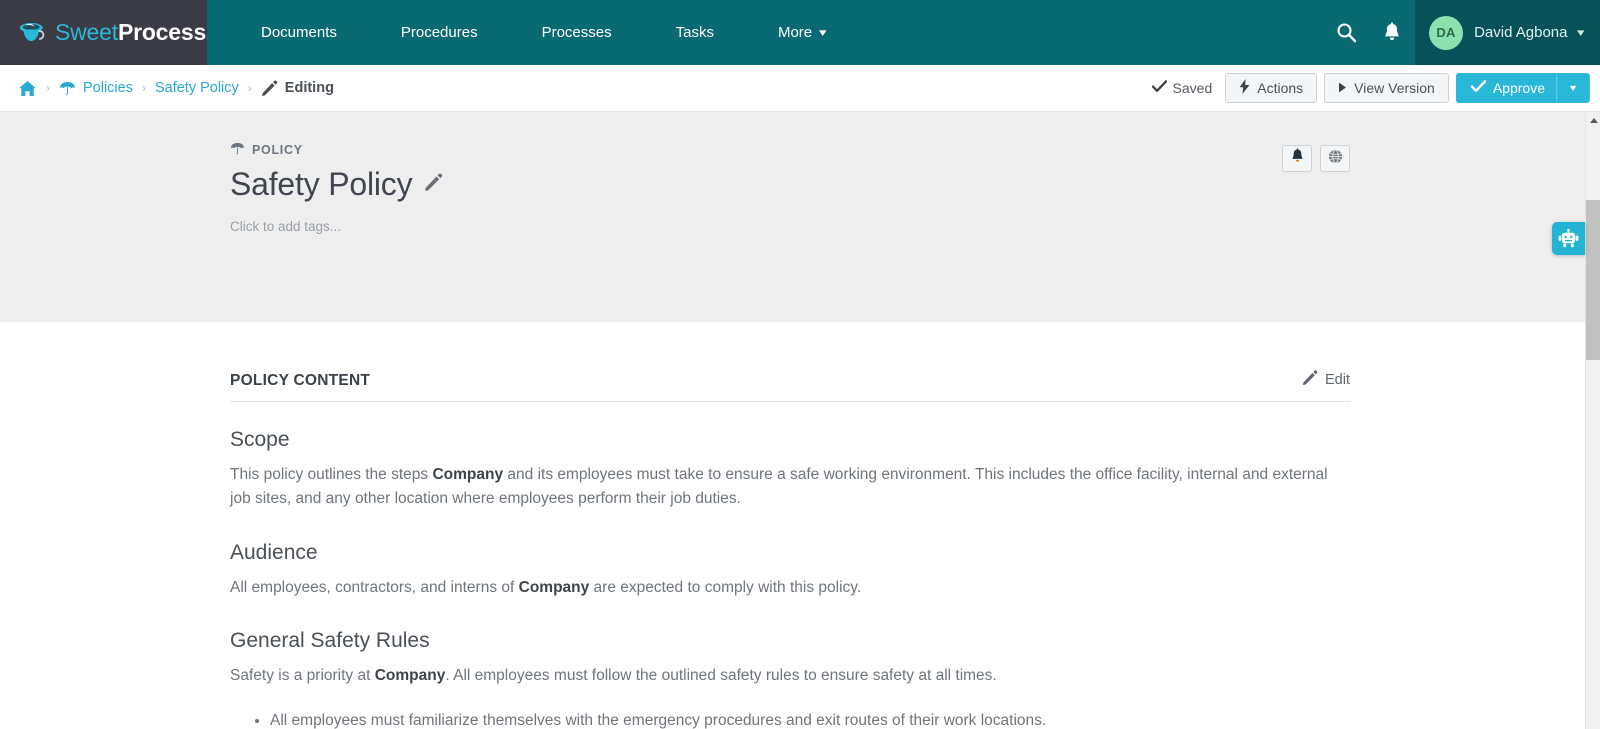  What do you see at coordinates (309, 88) in the screenshot?
I see `breadcrumb-item-label: Editing` at bounding box center [309, 88].